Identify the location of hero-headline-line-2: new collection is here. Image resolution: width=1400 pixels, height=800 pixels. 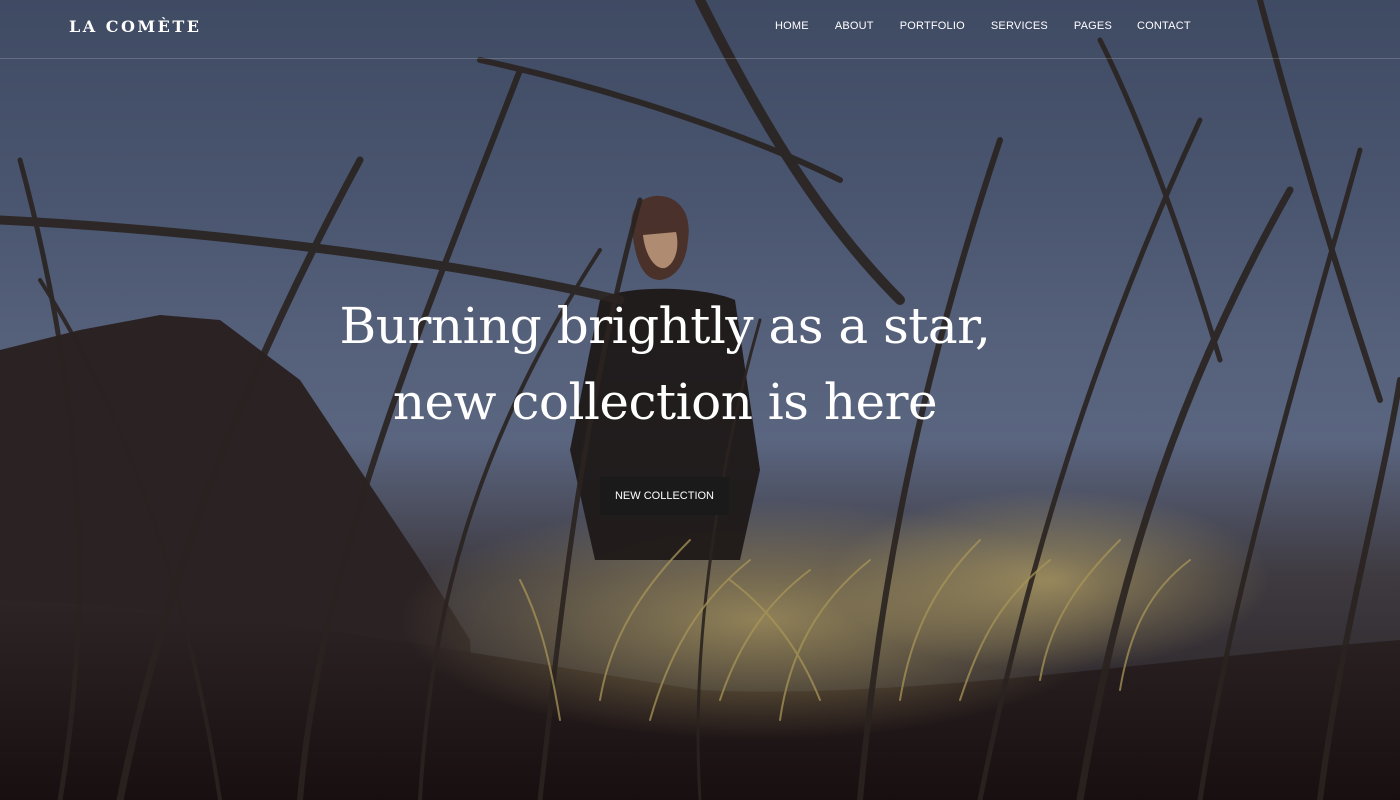
(665, 402).